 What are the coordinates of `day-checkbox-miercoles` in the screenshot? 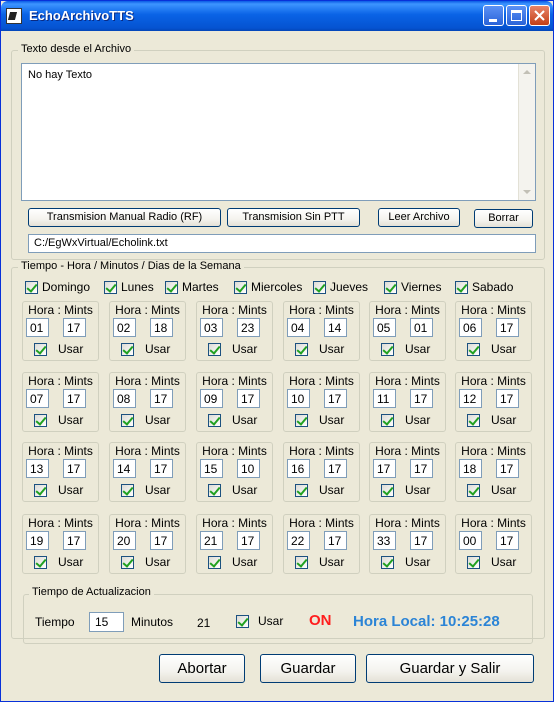 It's located at (240, 287).